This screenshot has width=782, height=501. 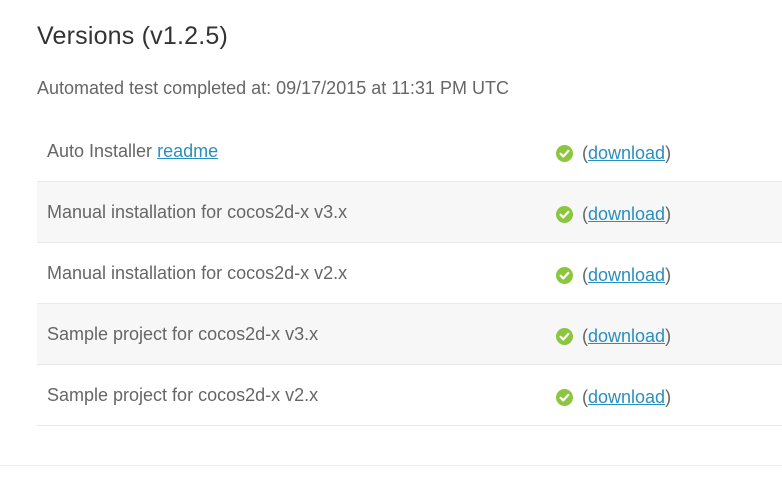 I want to click on row-label: Sample project for cocos2d-x v2.x, so click(x=183, y=395).